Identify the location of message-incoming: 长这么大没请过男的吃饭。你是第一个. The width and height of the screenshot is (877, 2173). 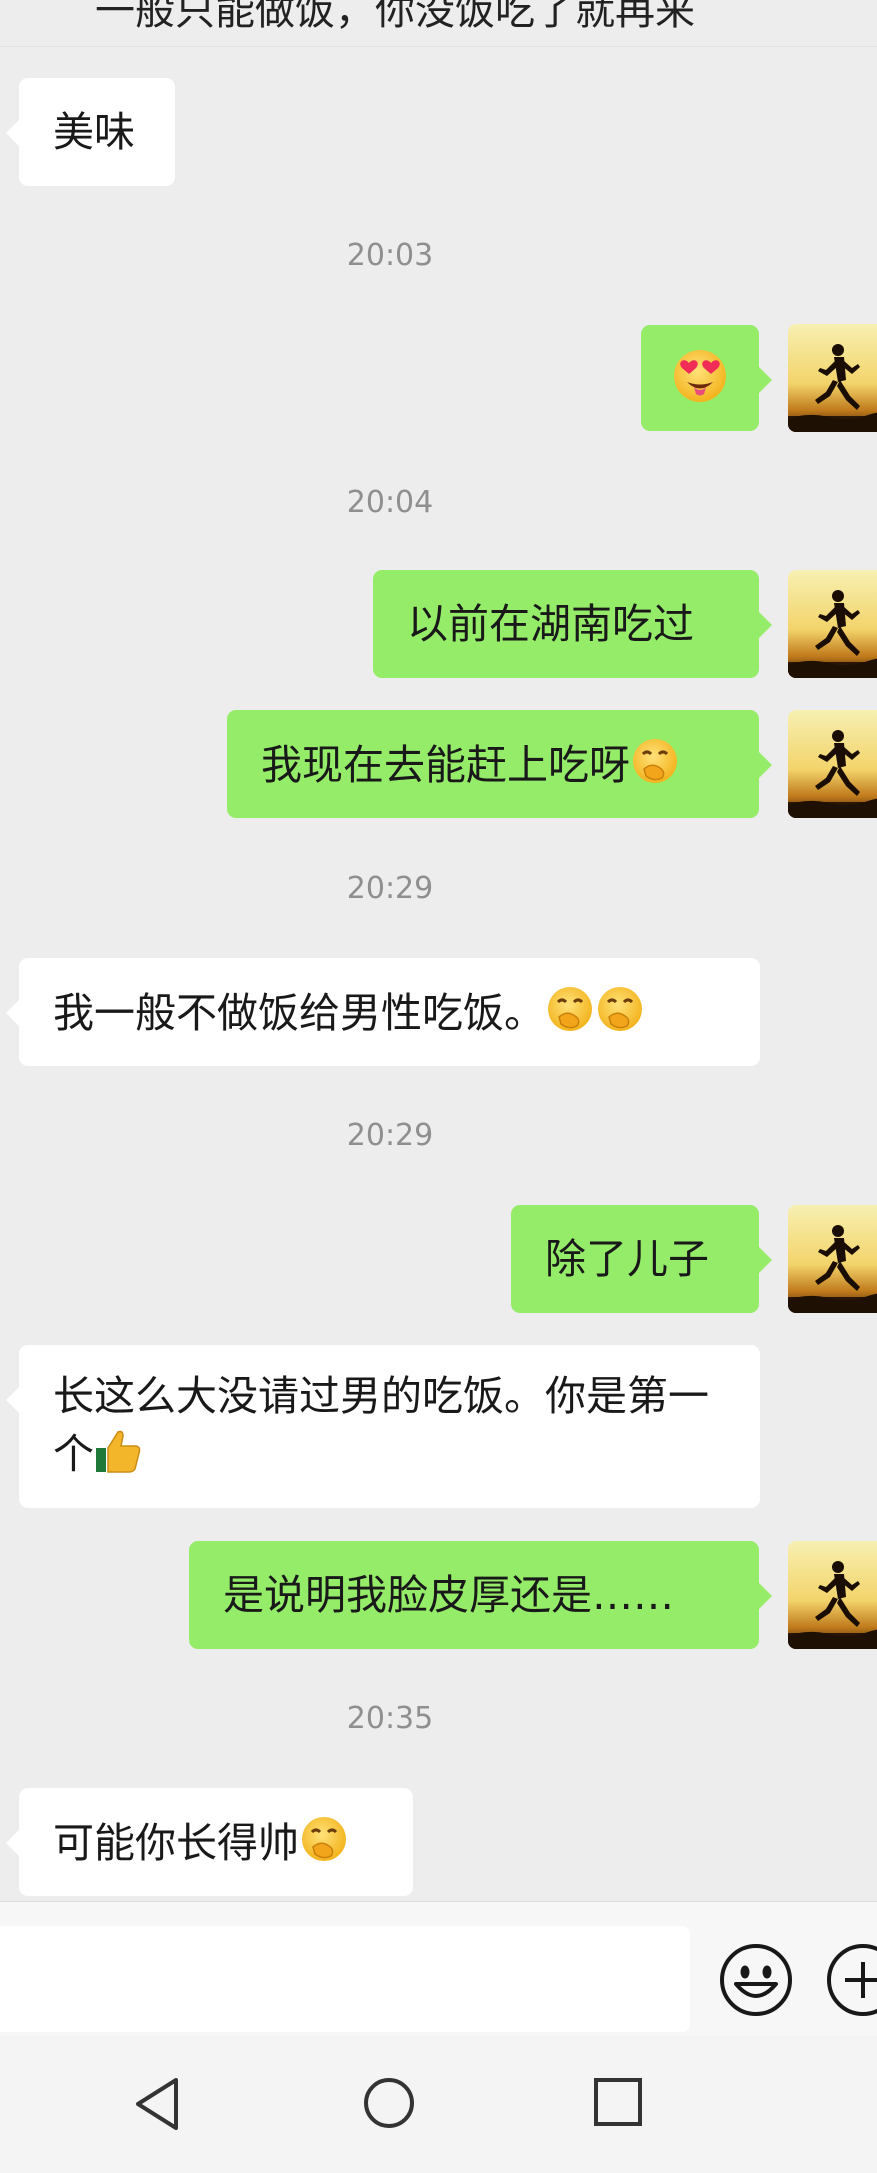
(383, 1426).